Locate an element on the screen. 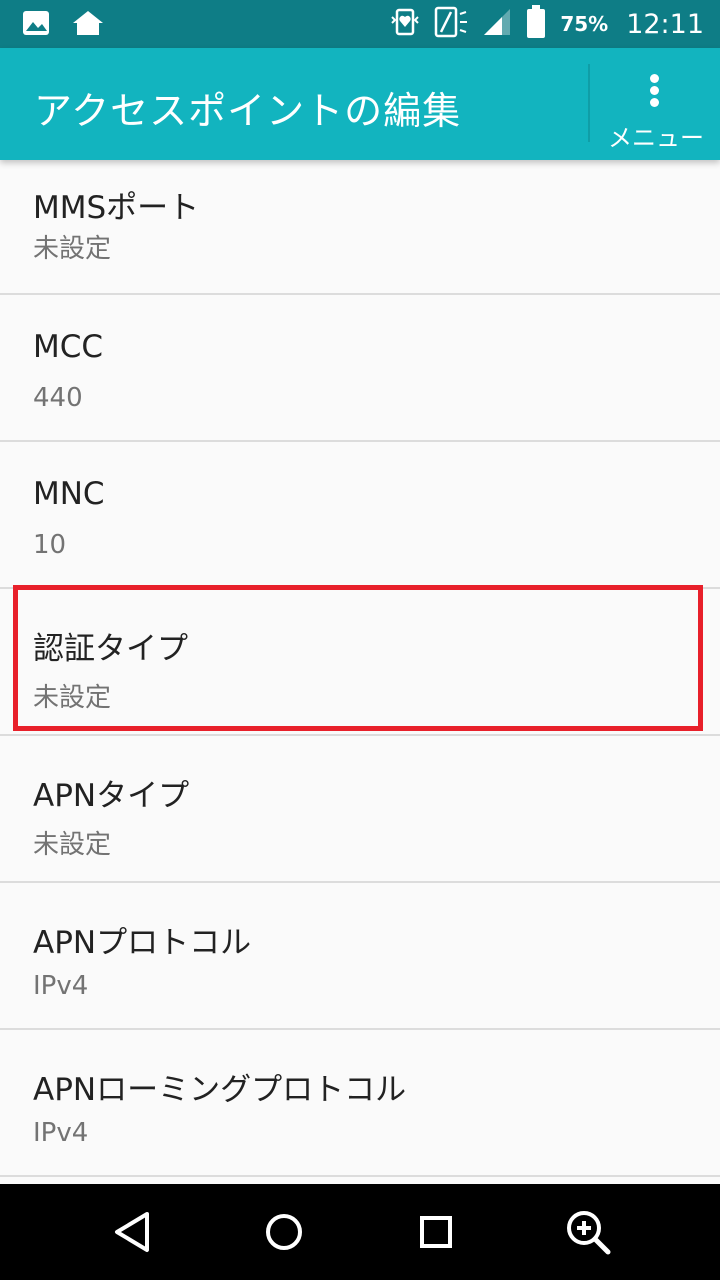  home-icon is located at coordinates (88, 25).